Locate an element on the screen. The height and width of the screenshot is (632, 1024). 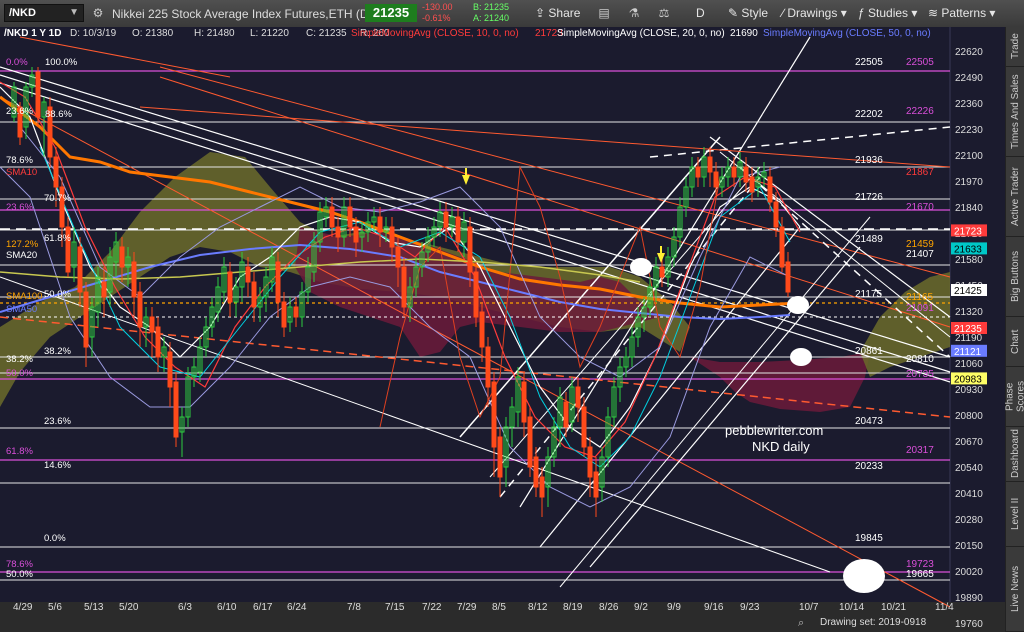
level-price-label: 21936 is located at coordinates (869, 160).